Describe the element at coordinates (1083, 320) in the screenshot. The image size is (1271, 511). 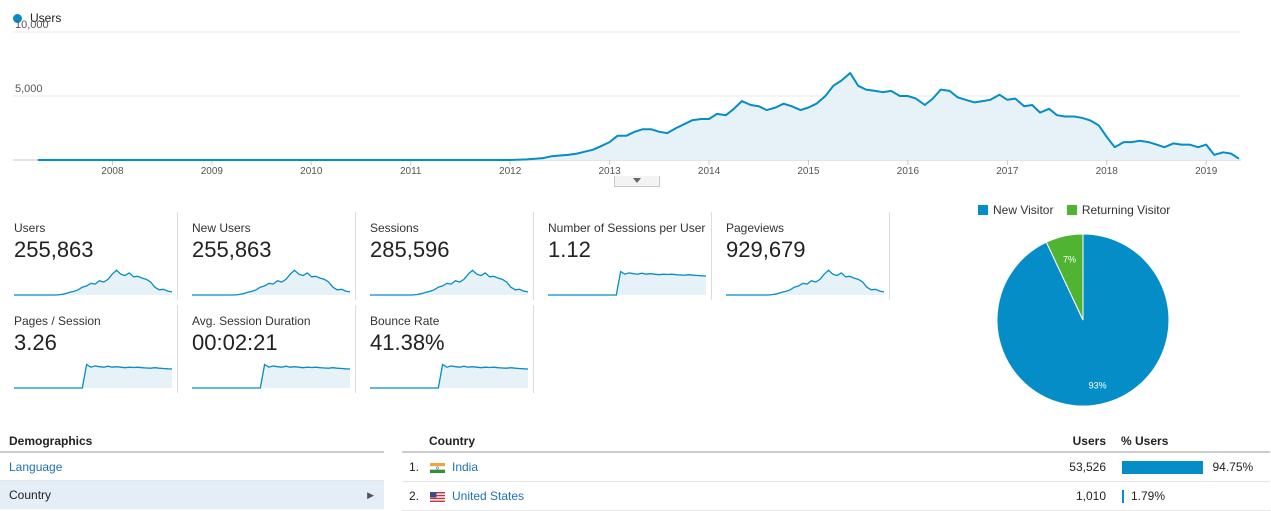
I see `visitor-type-pie-chart: 93% 7%` at that location.